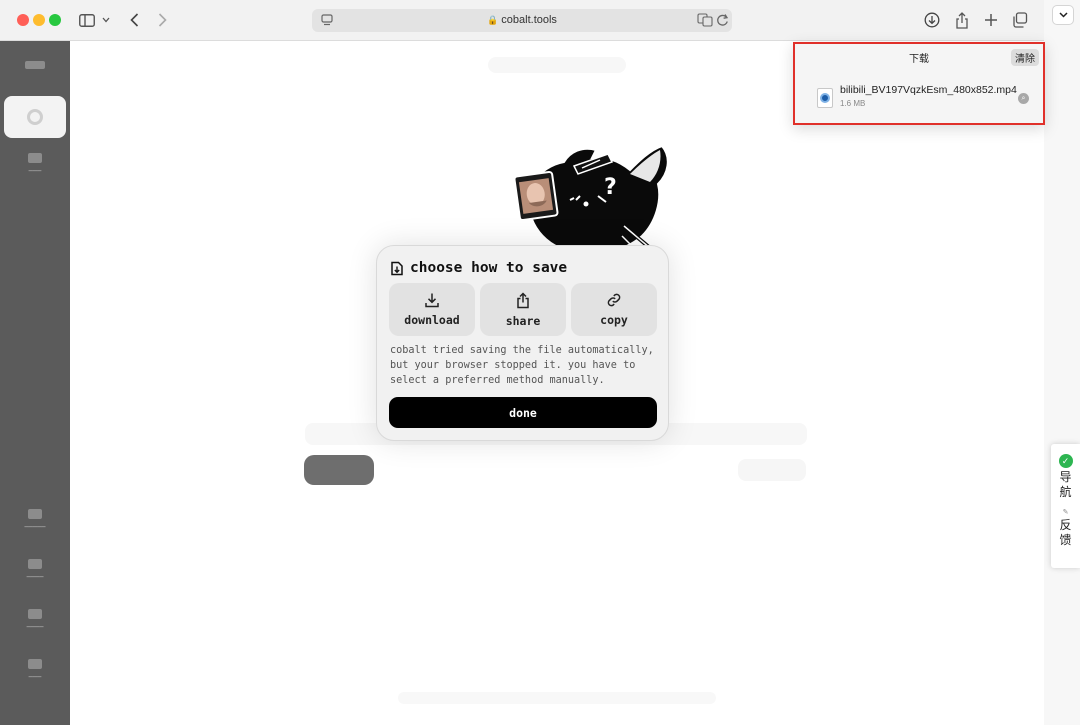 The height and width of the screenshot is (725, 1080). Describe the element at coordinates (1066, 533) in the screenshot. I see `feedback-label: 反馈` at that location.